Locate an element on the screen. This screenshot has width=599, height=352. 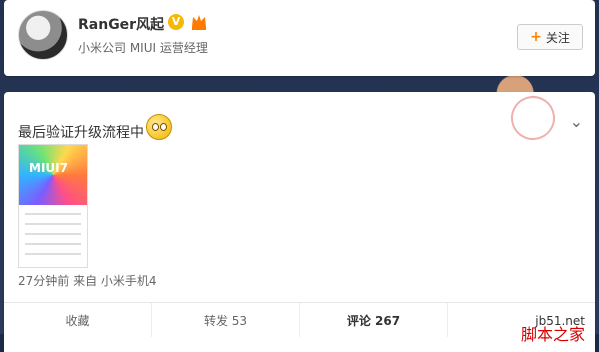
member-icon is located at coordinates (199, 22).